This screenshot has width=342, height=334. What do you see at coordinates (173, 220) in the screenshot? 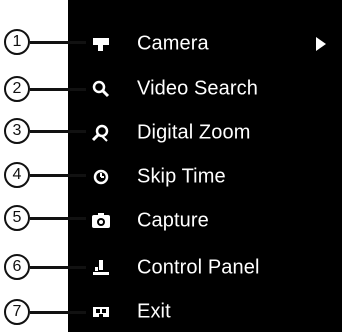
I see `menu-item-label: Capture` at bounding box center [173, 220].